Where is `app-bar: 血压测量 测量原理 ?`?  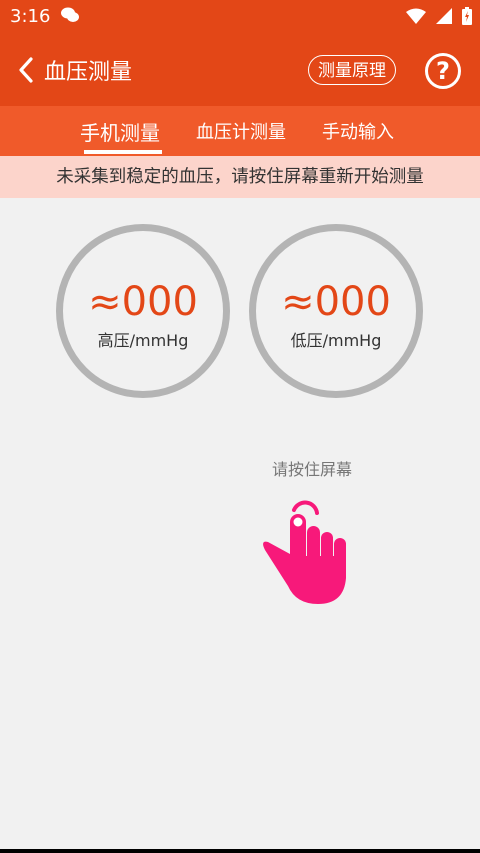 app-bar: 血压测量 测量原理 ? is located at coordinates (240, 70).